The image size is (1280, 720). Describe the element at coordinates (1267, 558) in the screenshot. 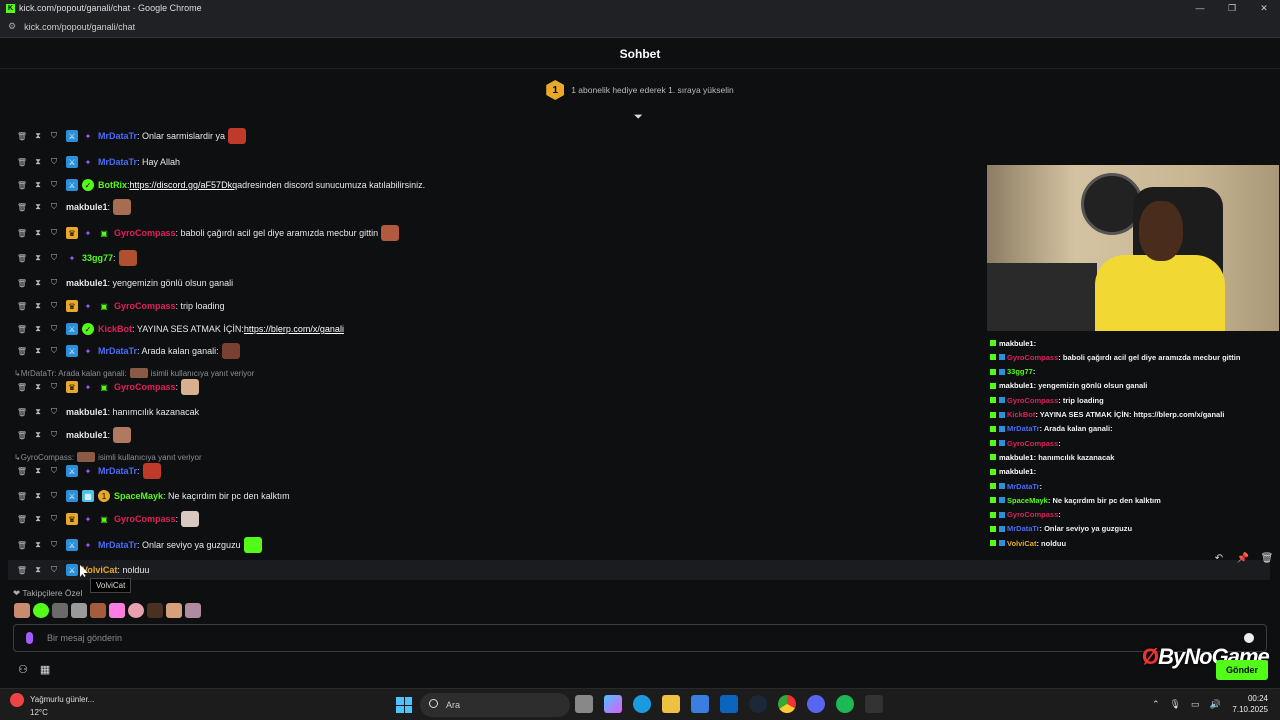

I see `delete-icon: 🗑` at that location.